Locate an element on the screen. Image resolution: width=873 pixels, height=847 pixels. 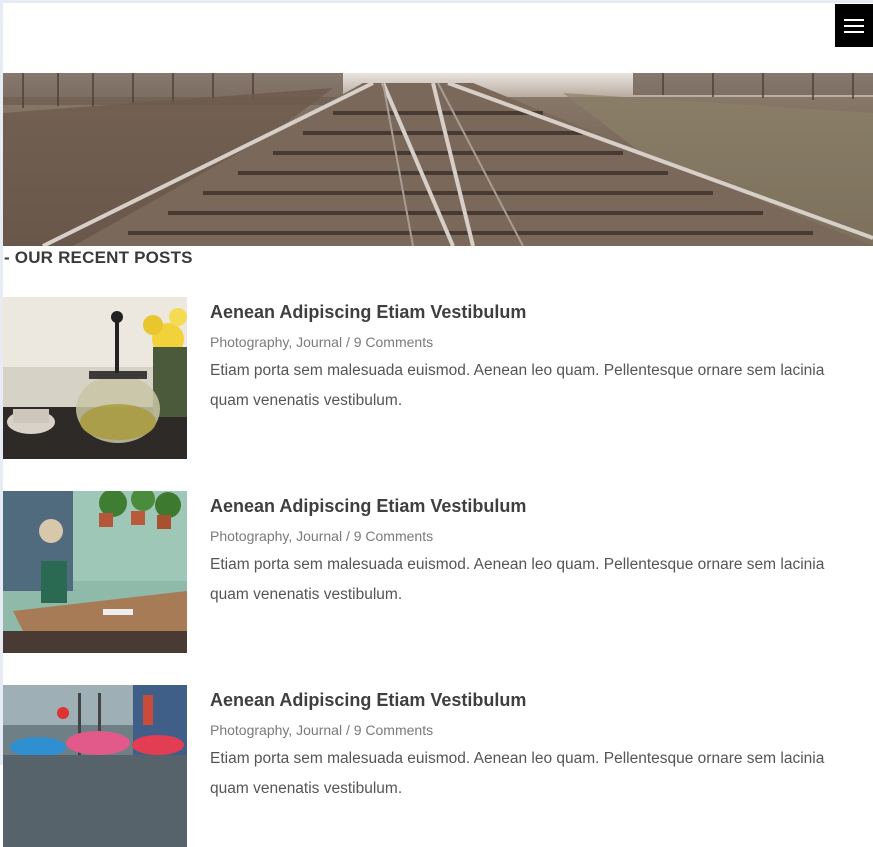
site-header is located at coordinates (438, 38).